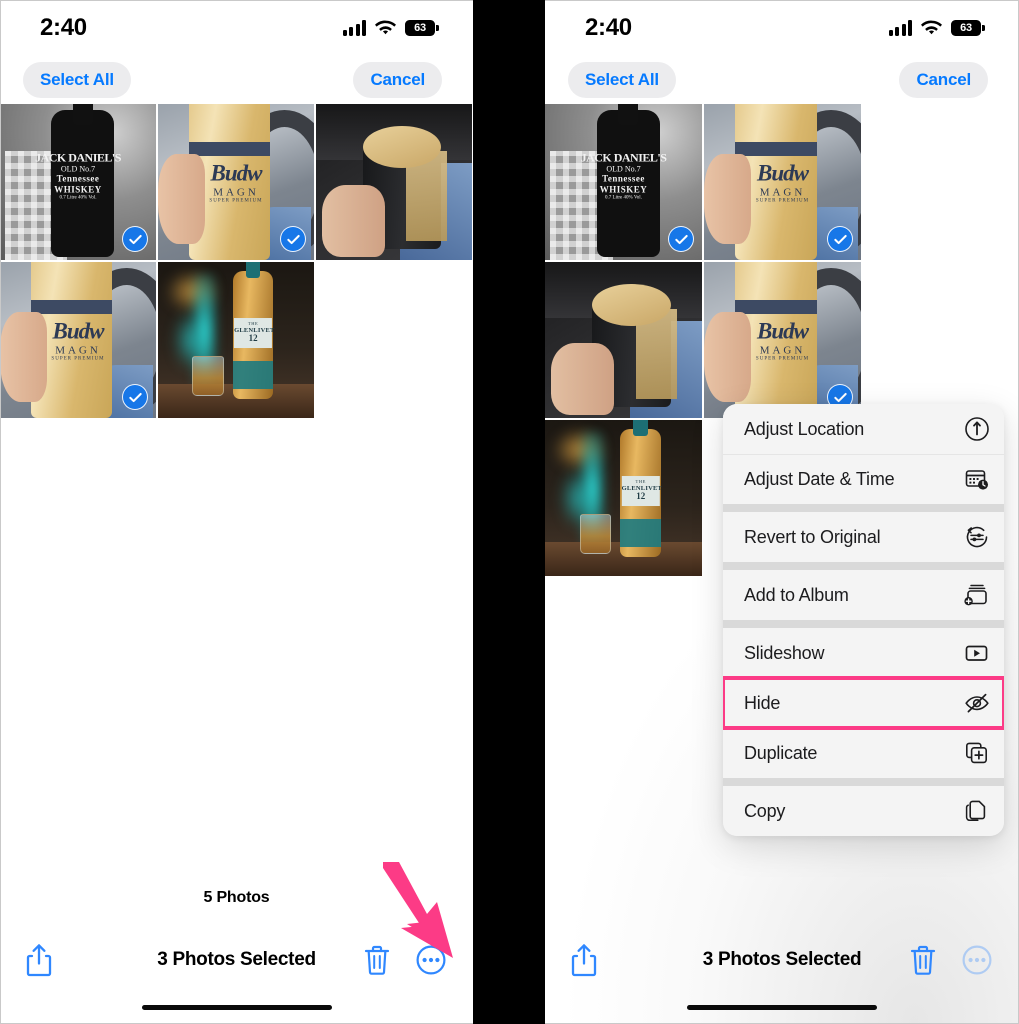 The image size is (1019, 1024). I want to click on menu-item-revert-to-original: Revert to Original, so click(863, 537).